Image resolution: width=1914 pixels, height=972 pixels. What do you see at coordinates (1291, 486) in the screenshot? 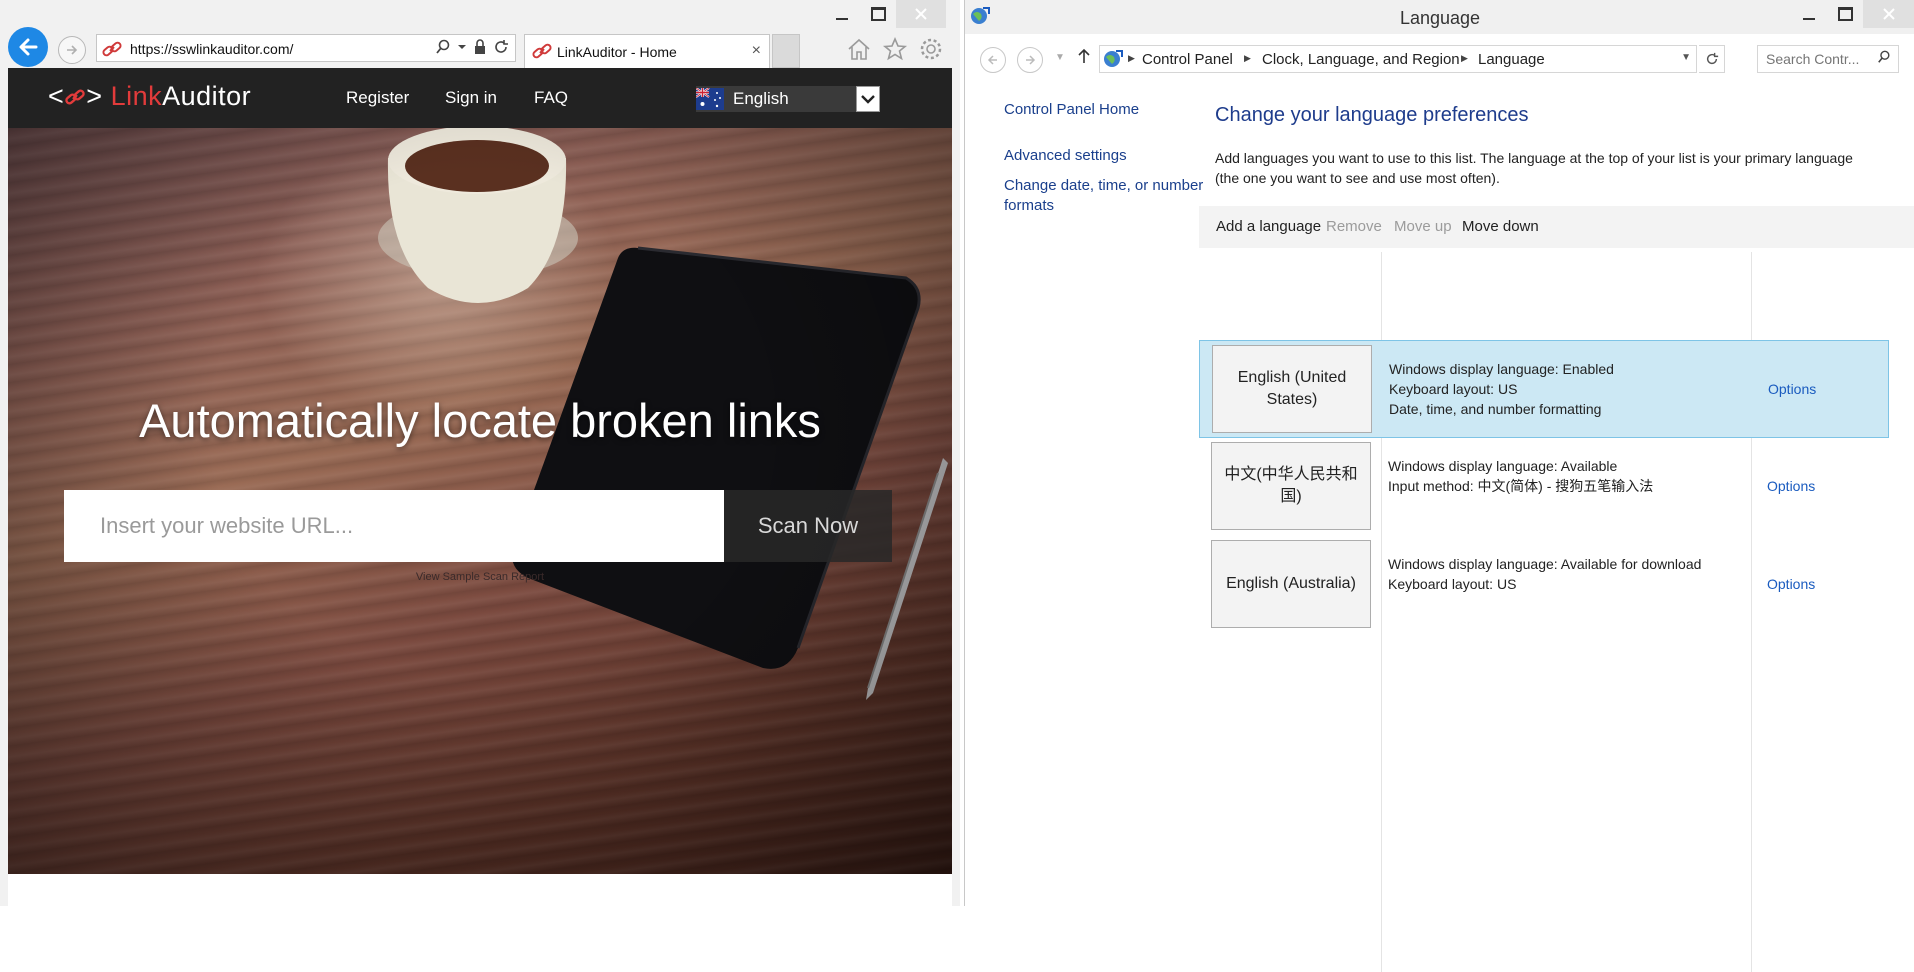
I see `language-name: 中文(中华人民共和国)` at bounding box center [1291, 486].